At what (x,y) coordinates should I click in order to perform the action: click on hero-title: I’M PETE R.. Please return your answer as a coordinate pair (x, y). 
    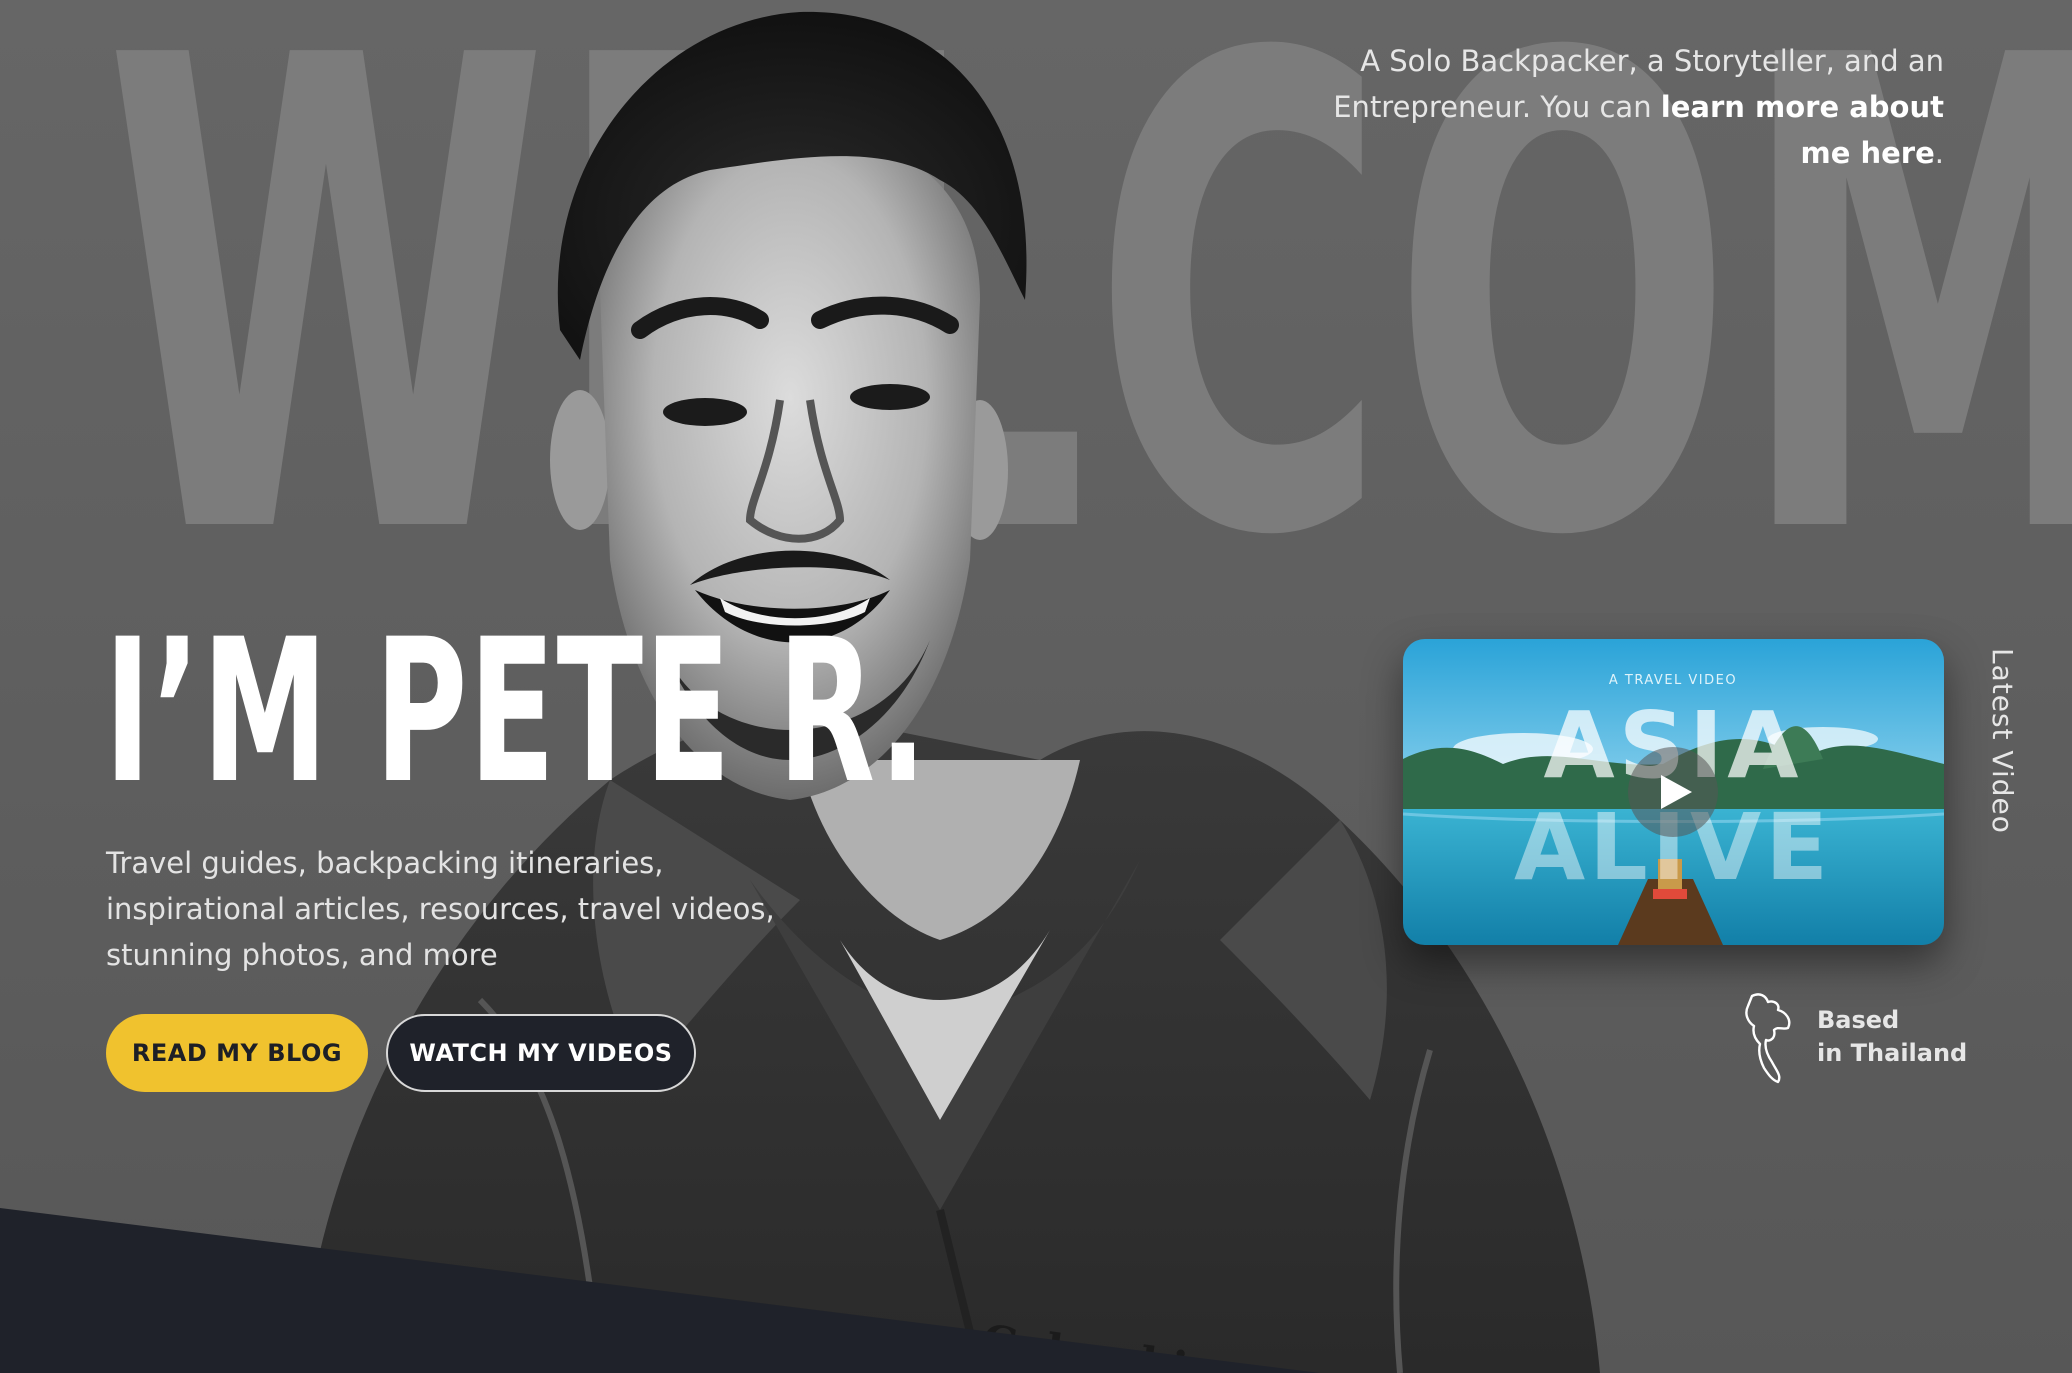
    Looking at the image, I should click on (516, 711).